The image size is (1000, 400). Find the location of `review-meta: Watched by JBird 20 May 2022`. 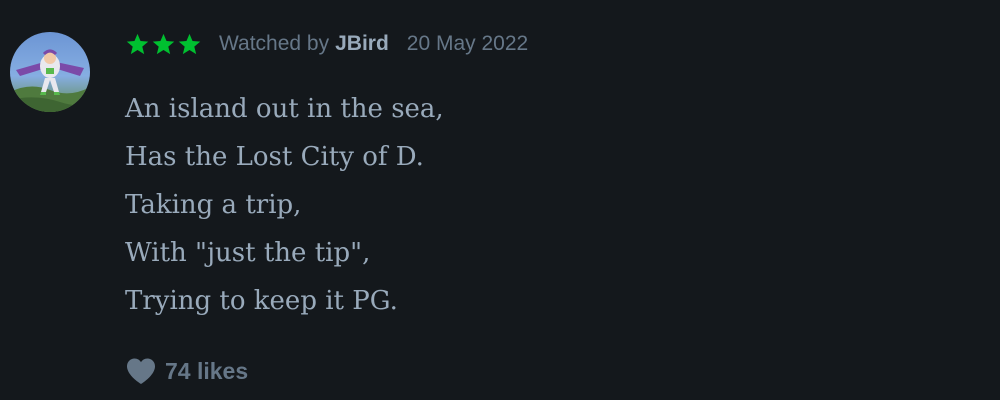

review-meta: Watched by JBird 20 May 2022 is located at coordinates (326, 44).